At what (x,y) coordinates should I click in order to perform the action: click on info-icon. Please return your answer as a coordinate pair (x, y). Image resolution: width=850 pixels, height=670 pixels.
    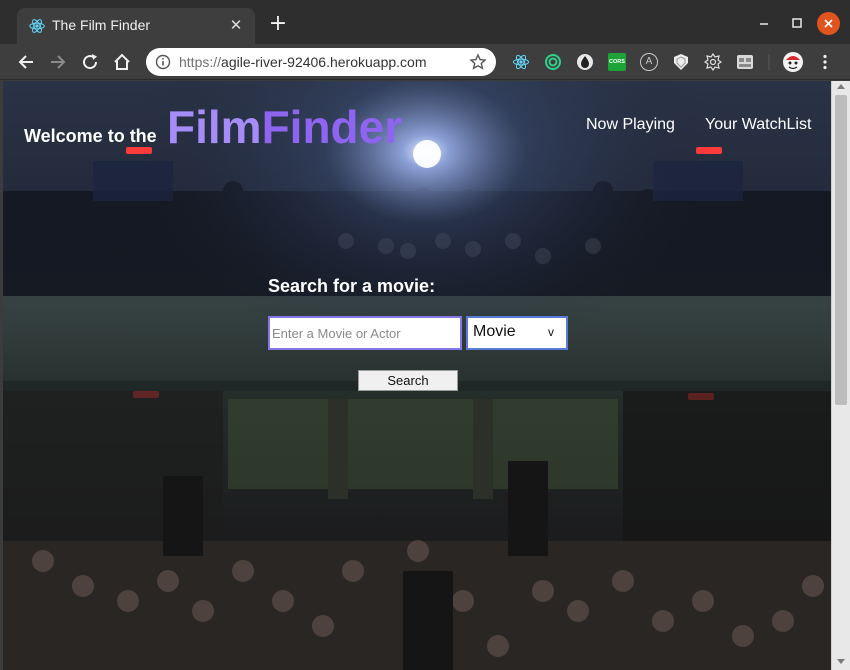
    Looking at the image, I should click on (163, 62).